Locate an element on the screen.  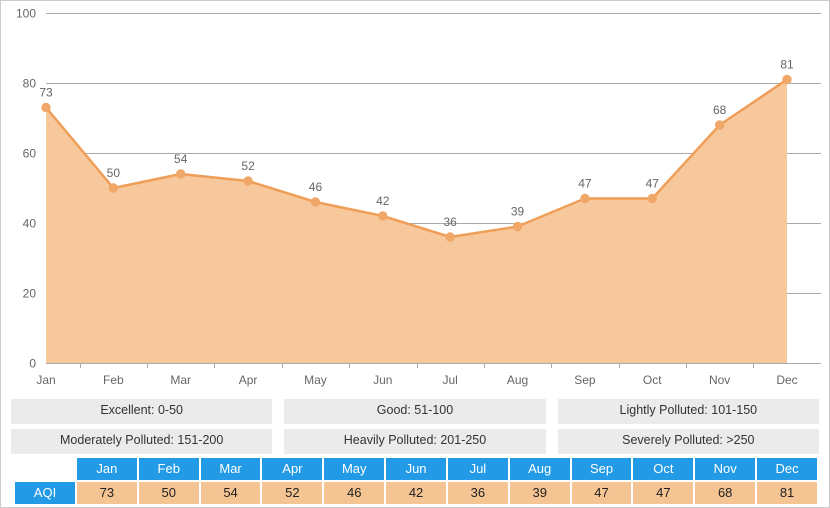
table-header-may: May is located at coordinates (354, 469).